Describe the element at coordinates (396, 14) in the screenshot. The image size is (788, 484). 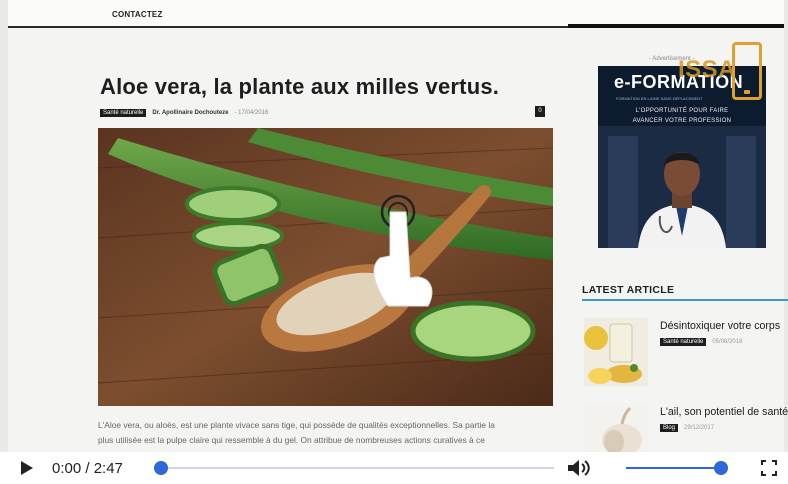
I see `top-navigation: CONTACTEZ` at that location.